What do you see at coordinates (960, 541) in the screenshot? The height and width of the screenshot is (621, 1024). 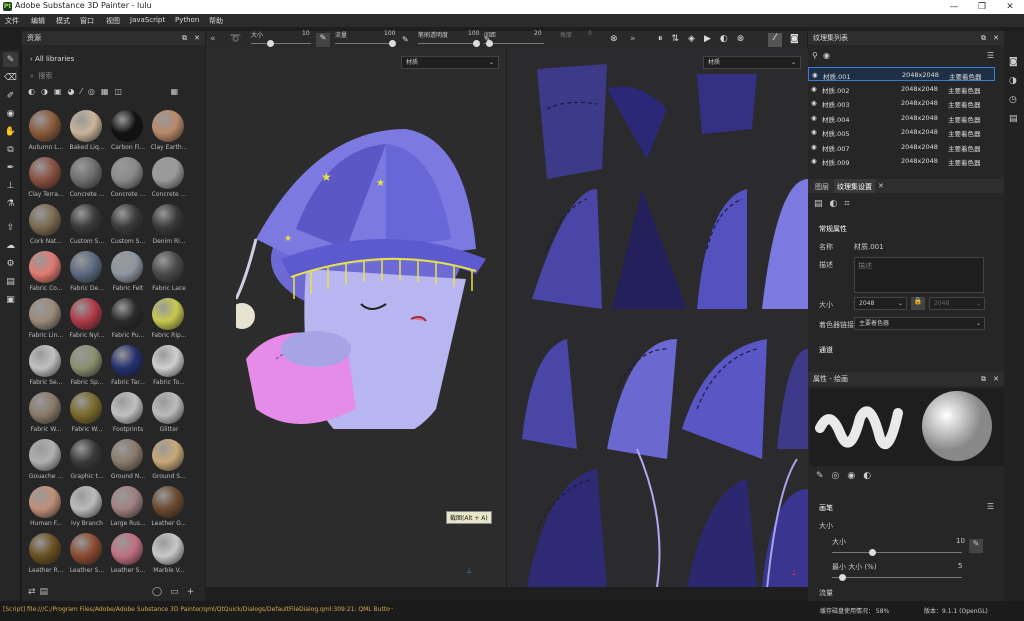 I see `brush-size-value: 10` at bounding box center [960, 541].